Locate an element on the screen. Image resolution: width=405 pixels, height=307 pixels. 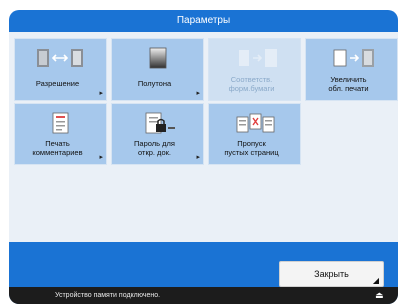
tile-halftone: Полутона ▸ is located at coordinates (157, 69).